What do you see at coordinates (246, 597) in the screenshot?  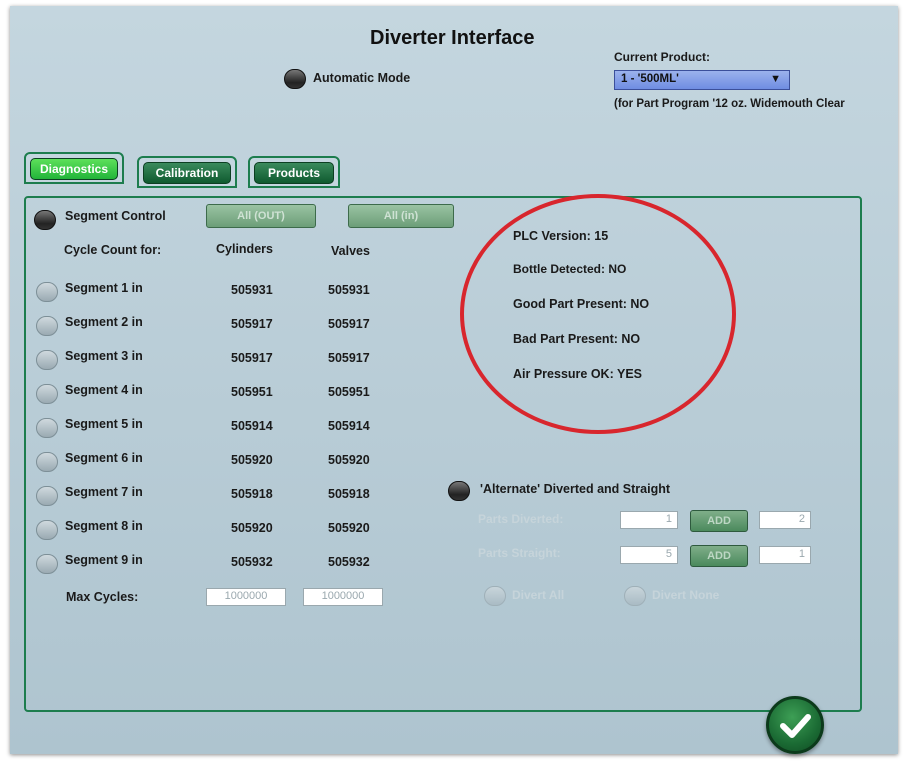 I see `max-cycles-cylinders-input: 1000000` at bounding box center [246, 597].